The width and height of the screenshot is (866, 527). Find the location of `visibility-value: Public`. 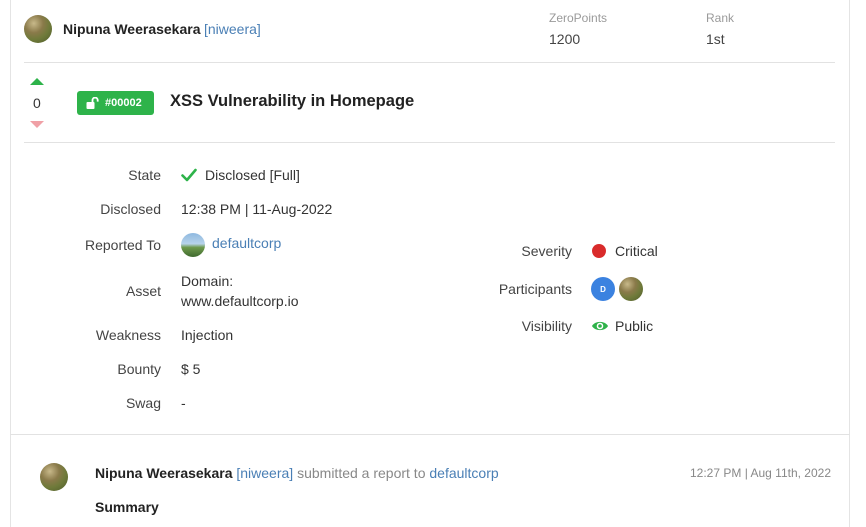

visibility-value: Public is located at coordinates (634, 326).